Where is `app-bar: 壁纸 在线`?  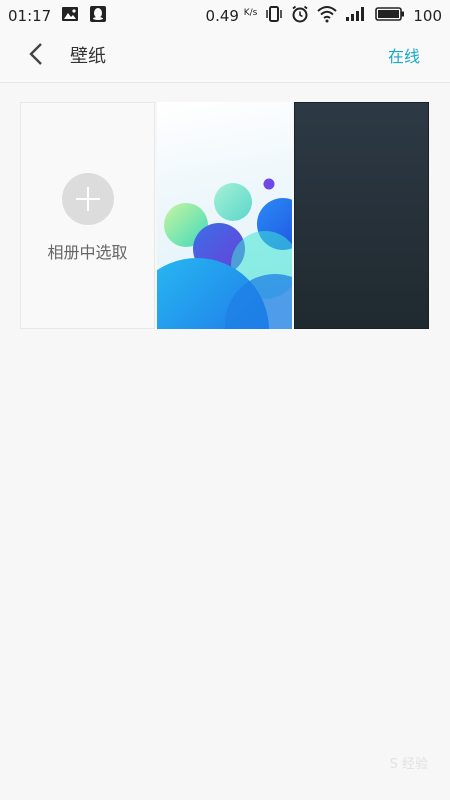
app-bar: 壁纸 在线 is located at coordinates (225, 56).